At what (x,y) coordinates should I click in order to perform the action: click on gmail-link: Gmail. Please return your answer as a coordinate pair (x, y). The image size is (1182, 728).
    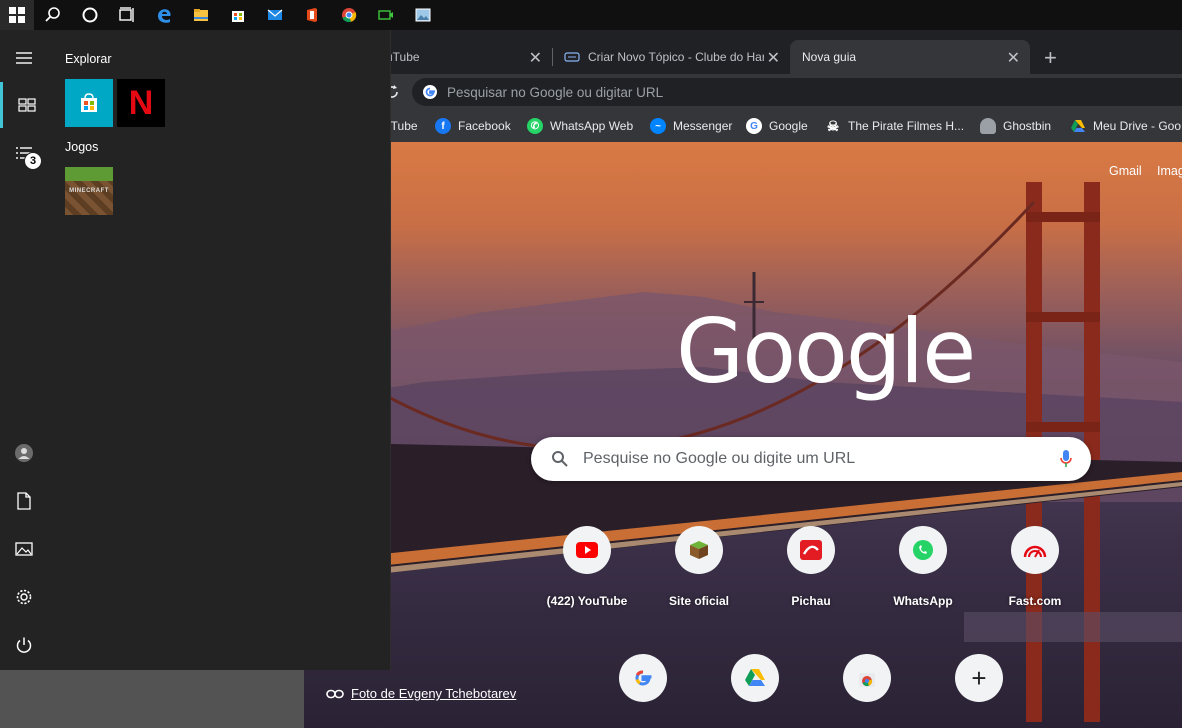
    Looking at the image, I should click on (1125, 171).